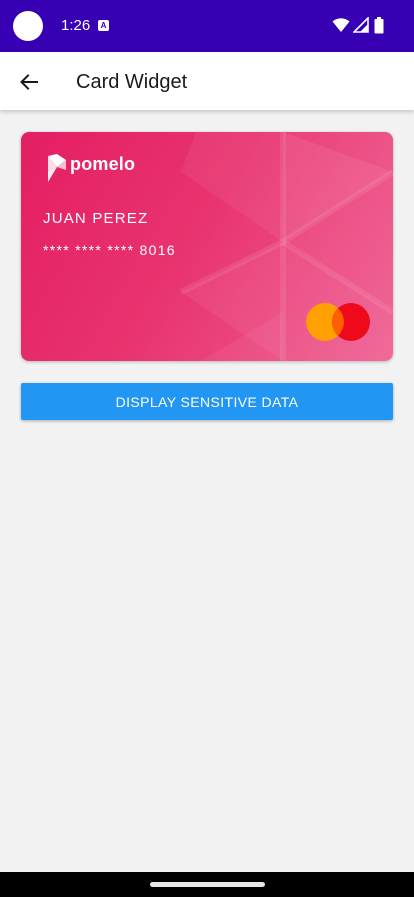  I want to click on brand-name: pomelo, so click(103, 164).